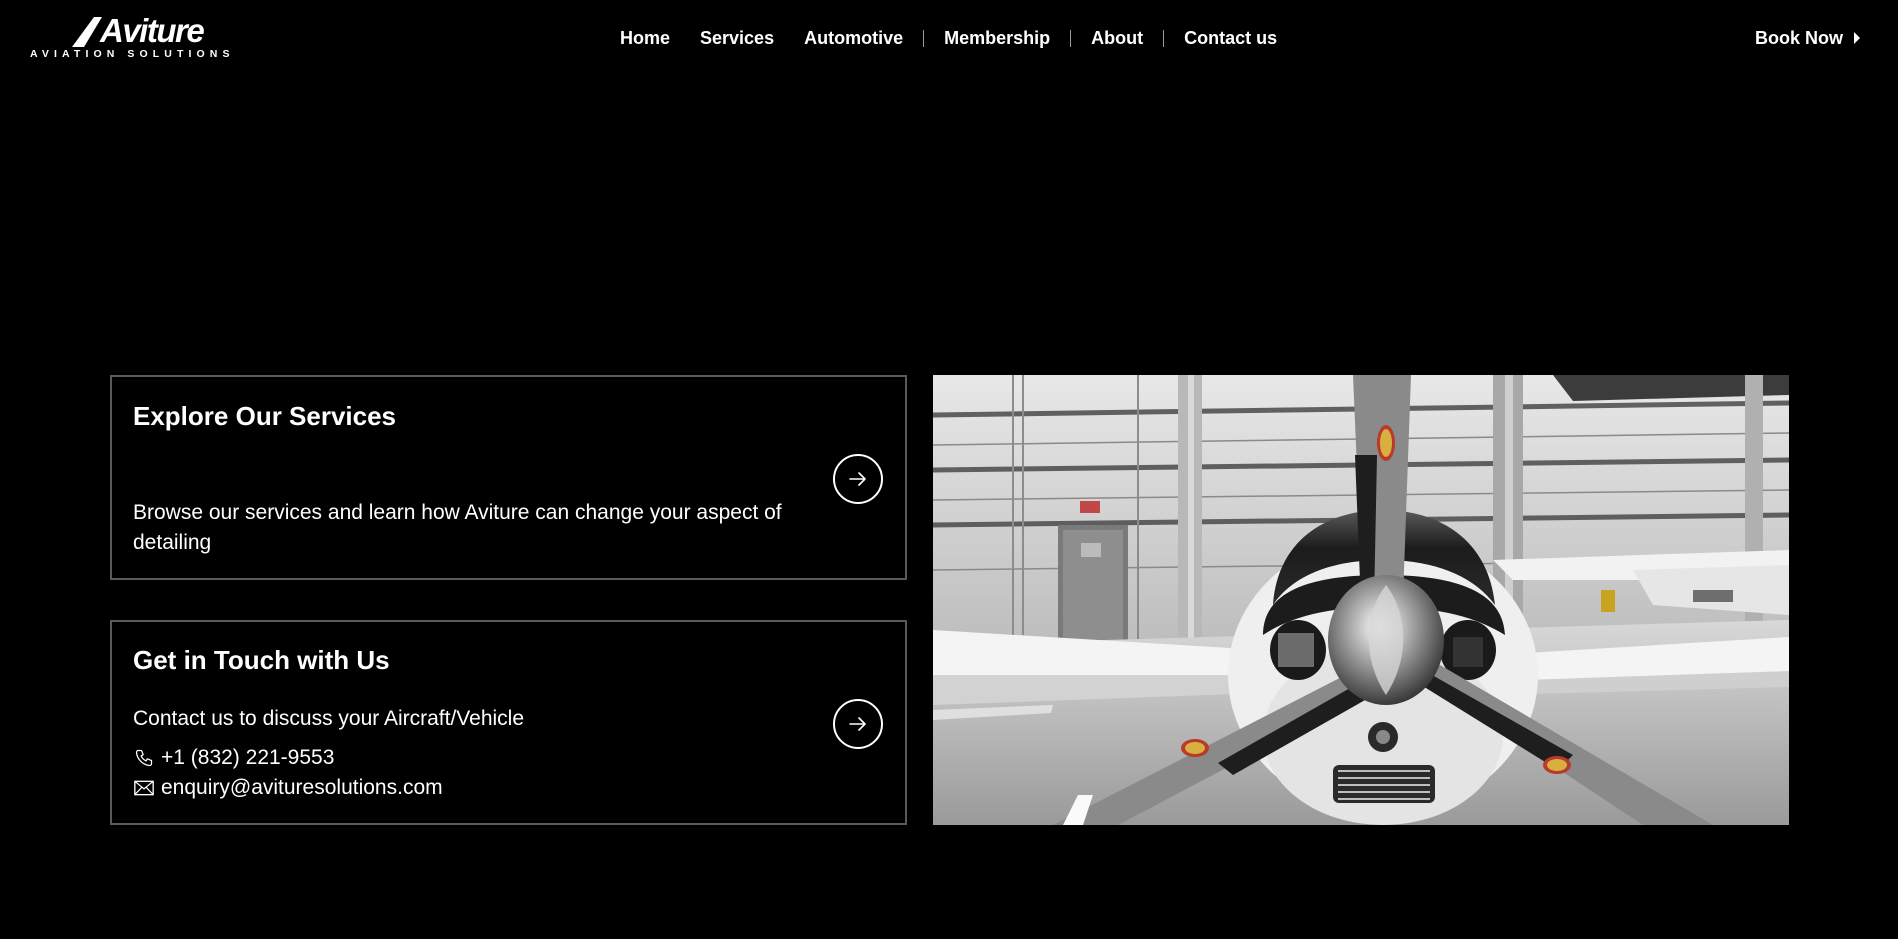 The width and height of the screenshot is (1898, 939). What do you see at coordinates (1117, 38) in the screenshot?
I see `nav-item-about: About` at bounding box center [1117, 38].